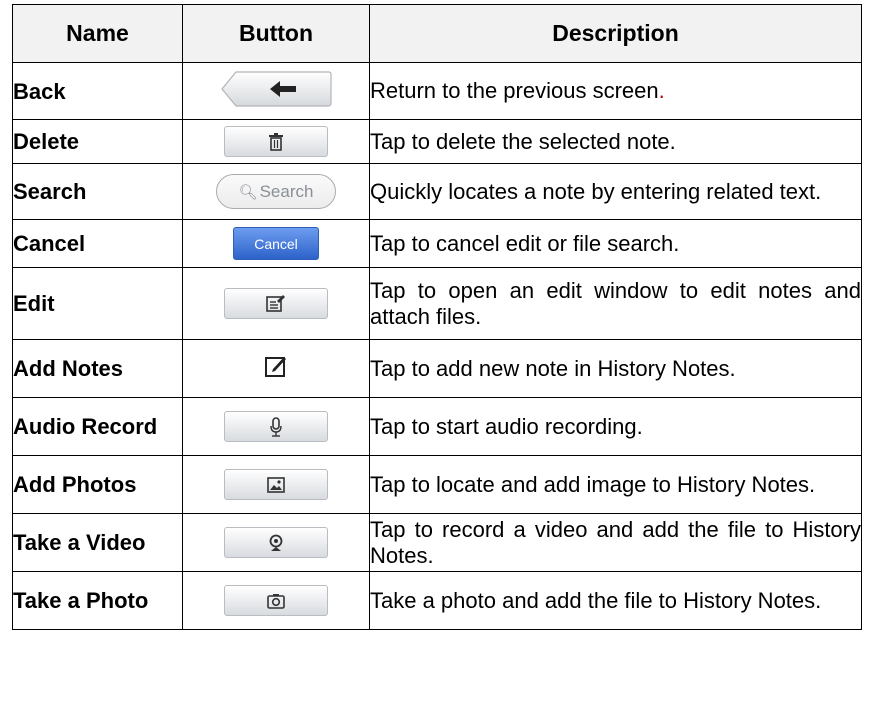 The image size is (872, 712). I want to click on back-button, so click(276, 88).